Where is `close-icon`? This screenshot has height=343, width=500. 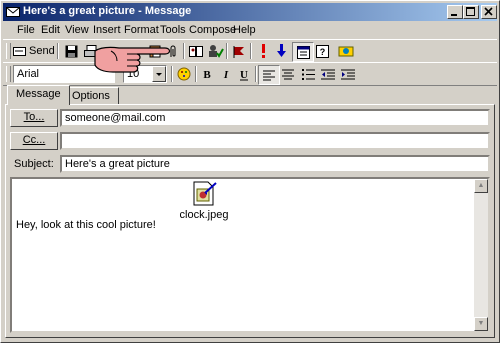 close-icon is located at coordinates (488, 11).